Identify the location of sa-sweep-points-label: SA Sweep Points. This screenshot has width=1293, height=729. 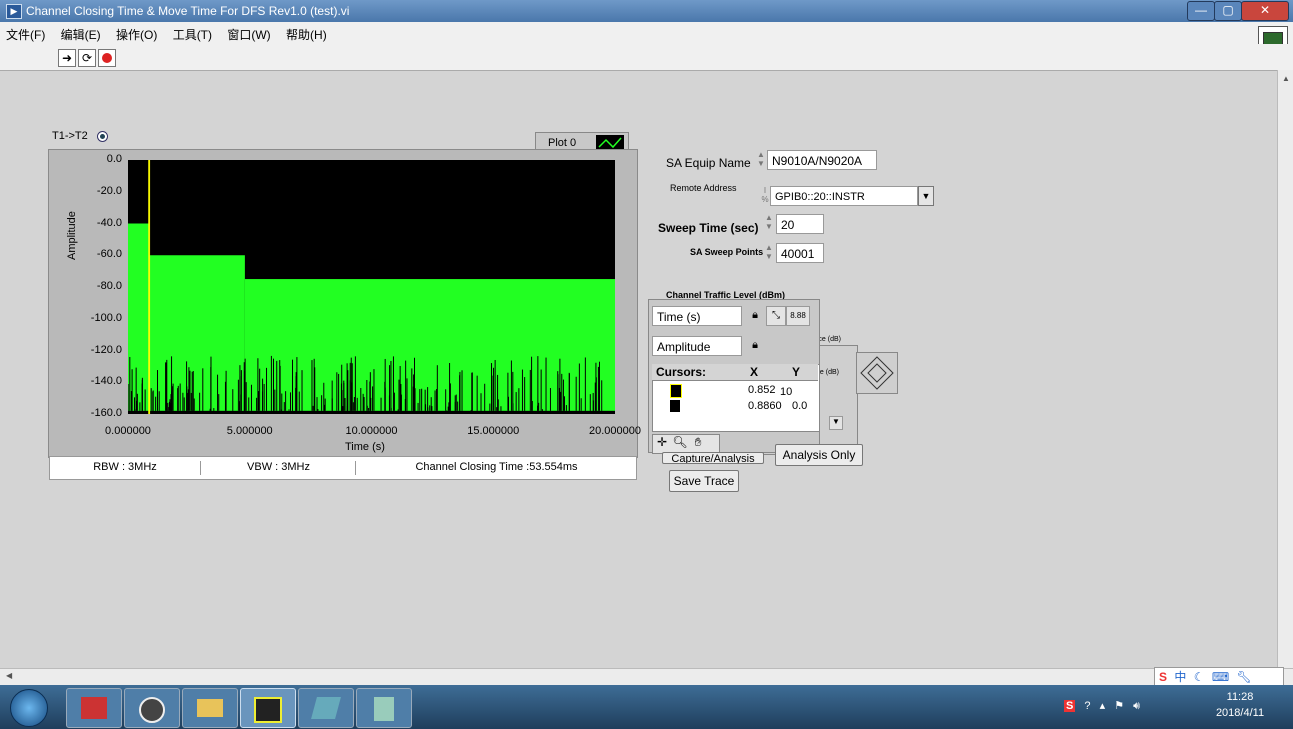
(727, 252).